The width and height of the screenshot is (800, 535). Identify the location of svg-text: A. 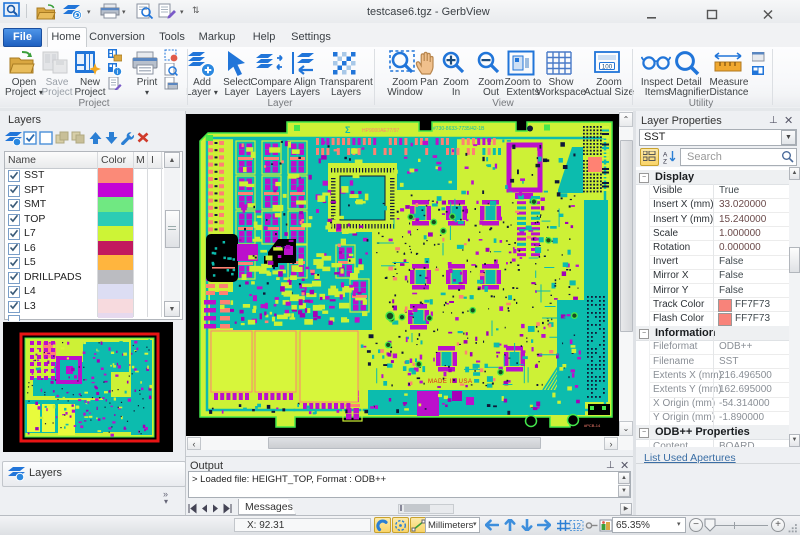
(665, 154).